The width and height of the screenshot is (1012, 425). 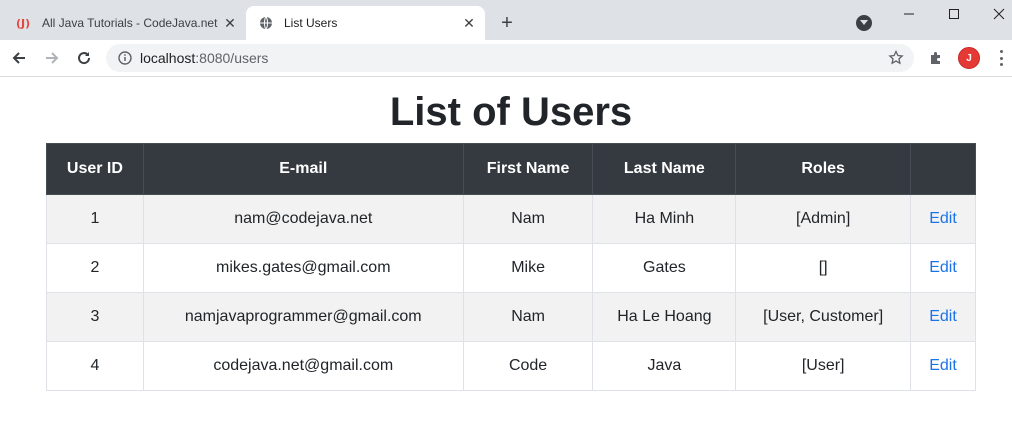 What do you see at coordinates (507, 23) in the screenshot?
I see `new-tab-icon: +` at bounding box center [507, 23].